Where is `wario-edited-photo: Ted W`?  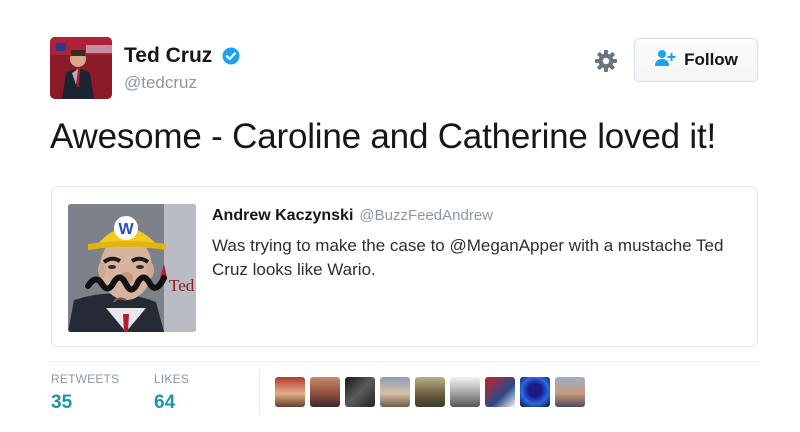 wario-edited-photo: Ted W is located at coordinates (132, 268).